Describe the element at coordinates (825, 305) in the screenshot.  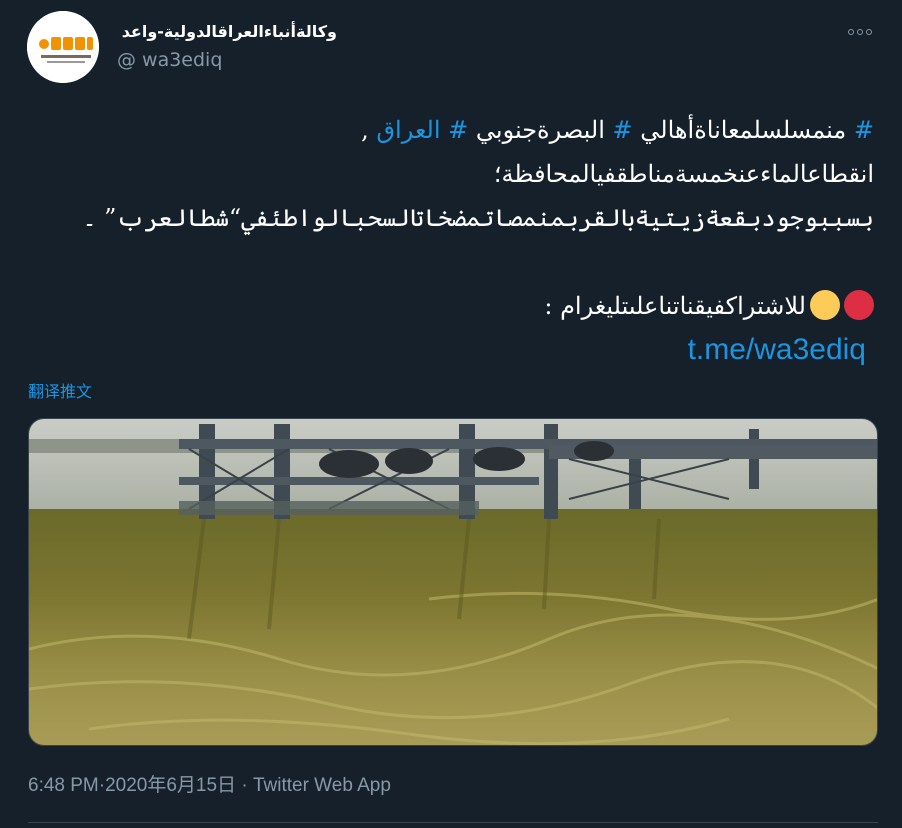
I see `yellow-circle-icon` at that location.